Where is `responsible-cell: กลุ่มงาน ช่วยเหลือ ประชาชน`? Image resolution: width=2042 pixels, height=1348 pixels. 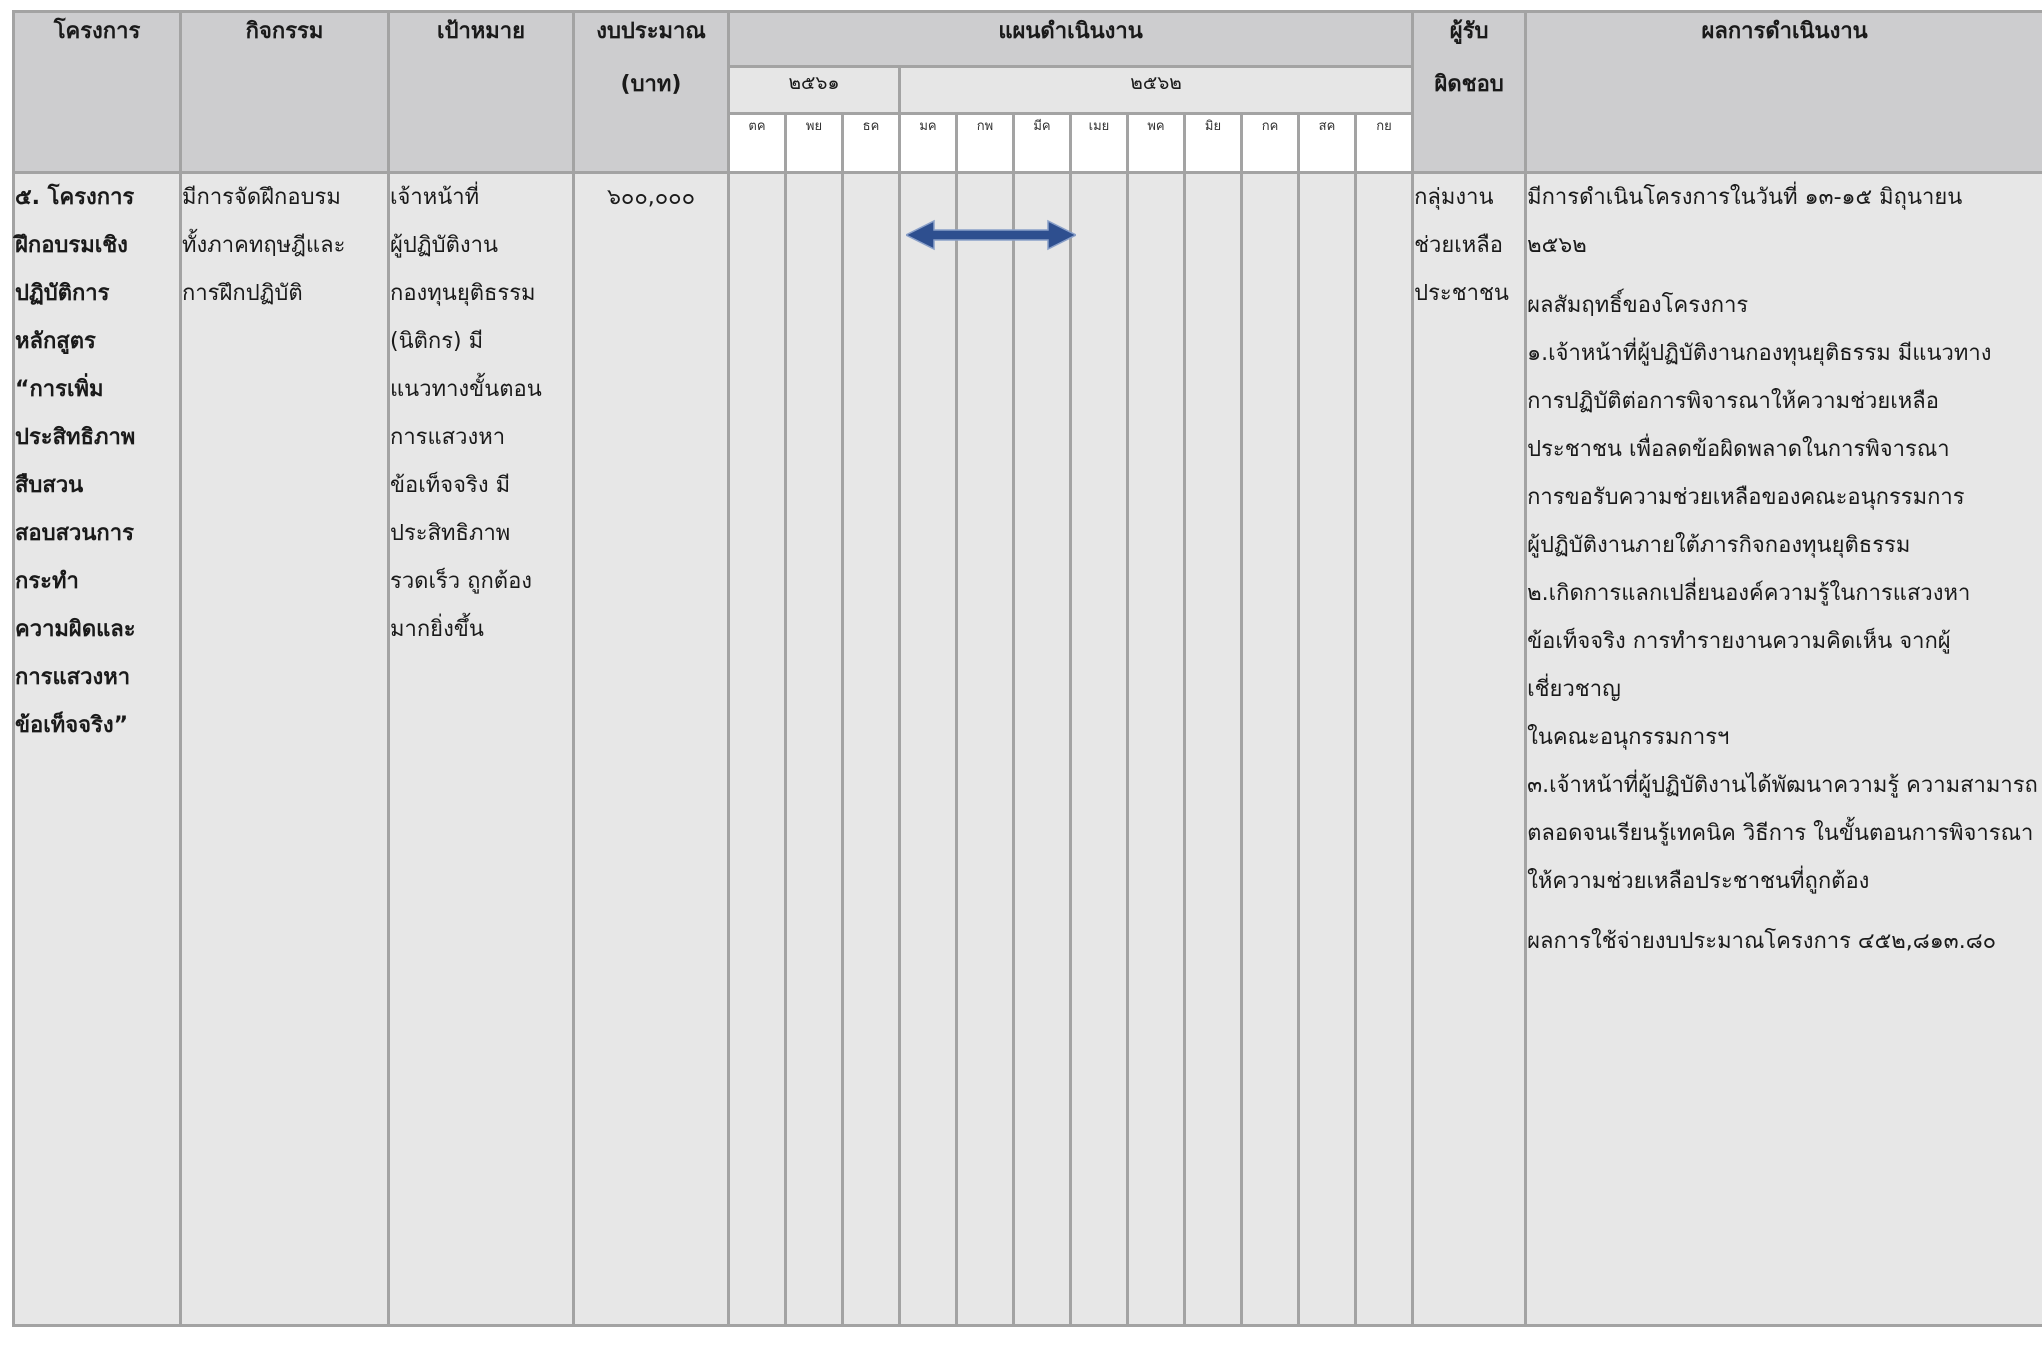
responsible-cell: กลุ่มงาน ช่วยเหลือ ประชาชน is located at coordinates (1469, 749).